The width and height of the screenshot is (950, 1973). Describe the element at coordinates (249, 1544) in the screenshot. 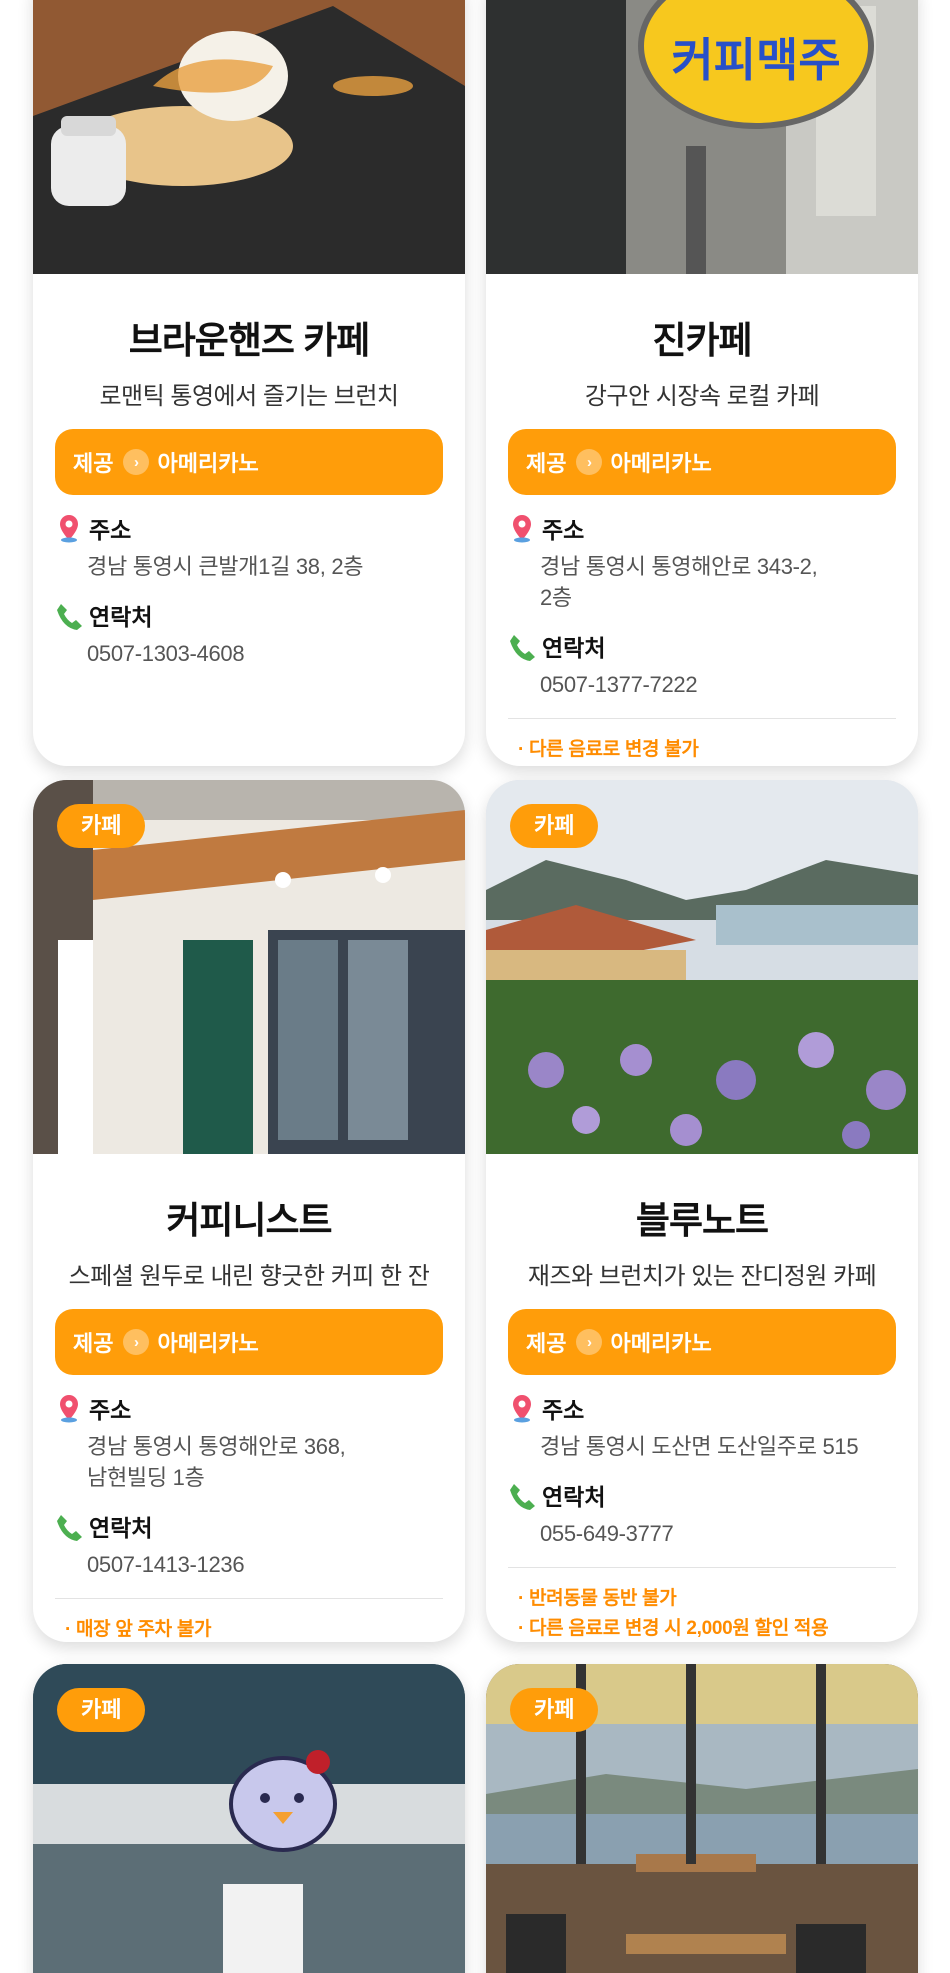

I see `phone-block: 연락처 0507-1413-1236` at that location.